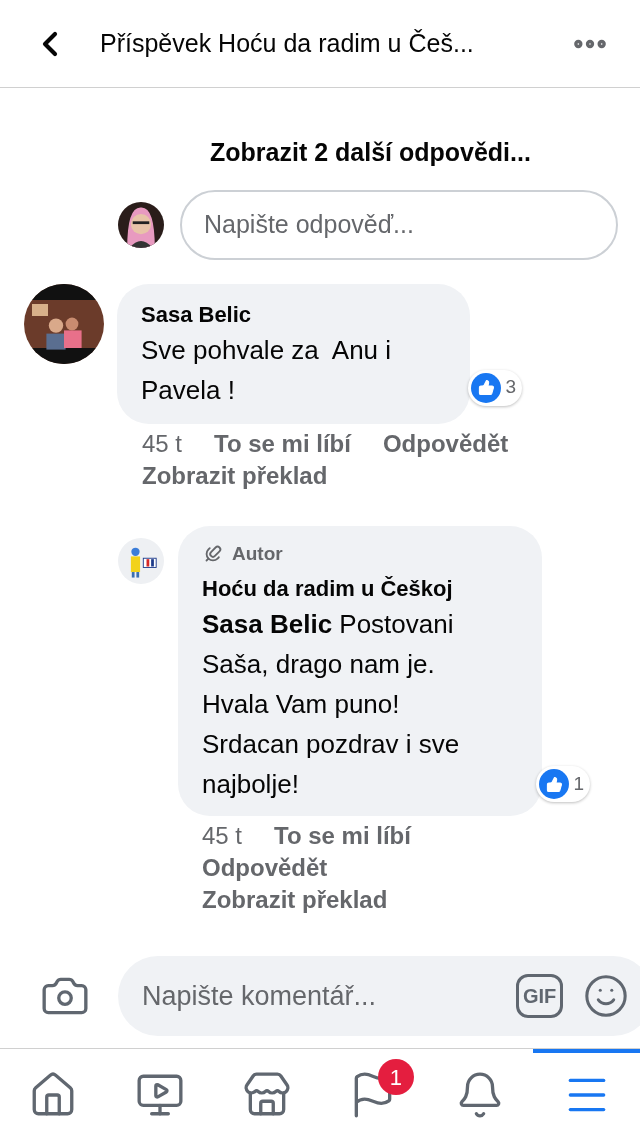  Describe the element at coordinates (328, 589) in the screenshot. I see `comment-author: Hoću da radim u Češkoj` at that location.